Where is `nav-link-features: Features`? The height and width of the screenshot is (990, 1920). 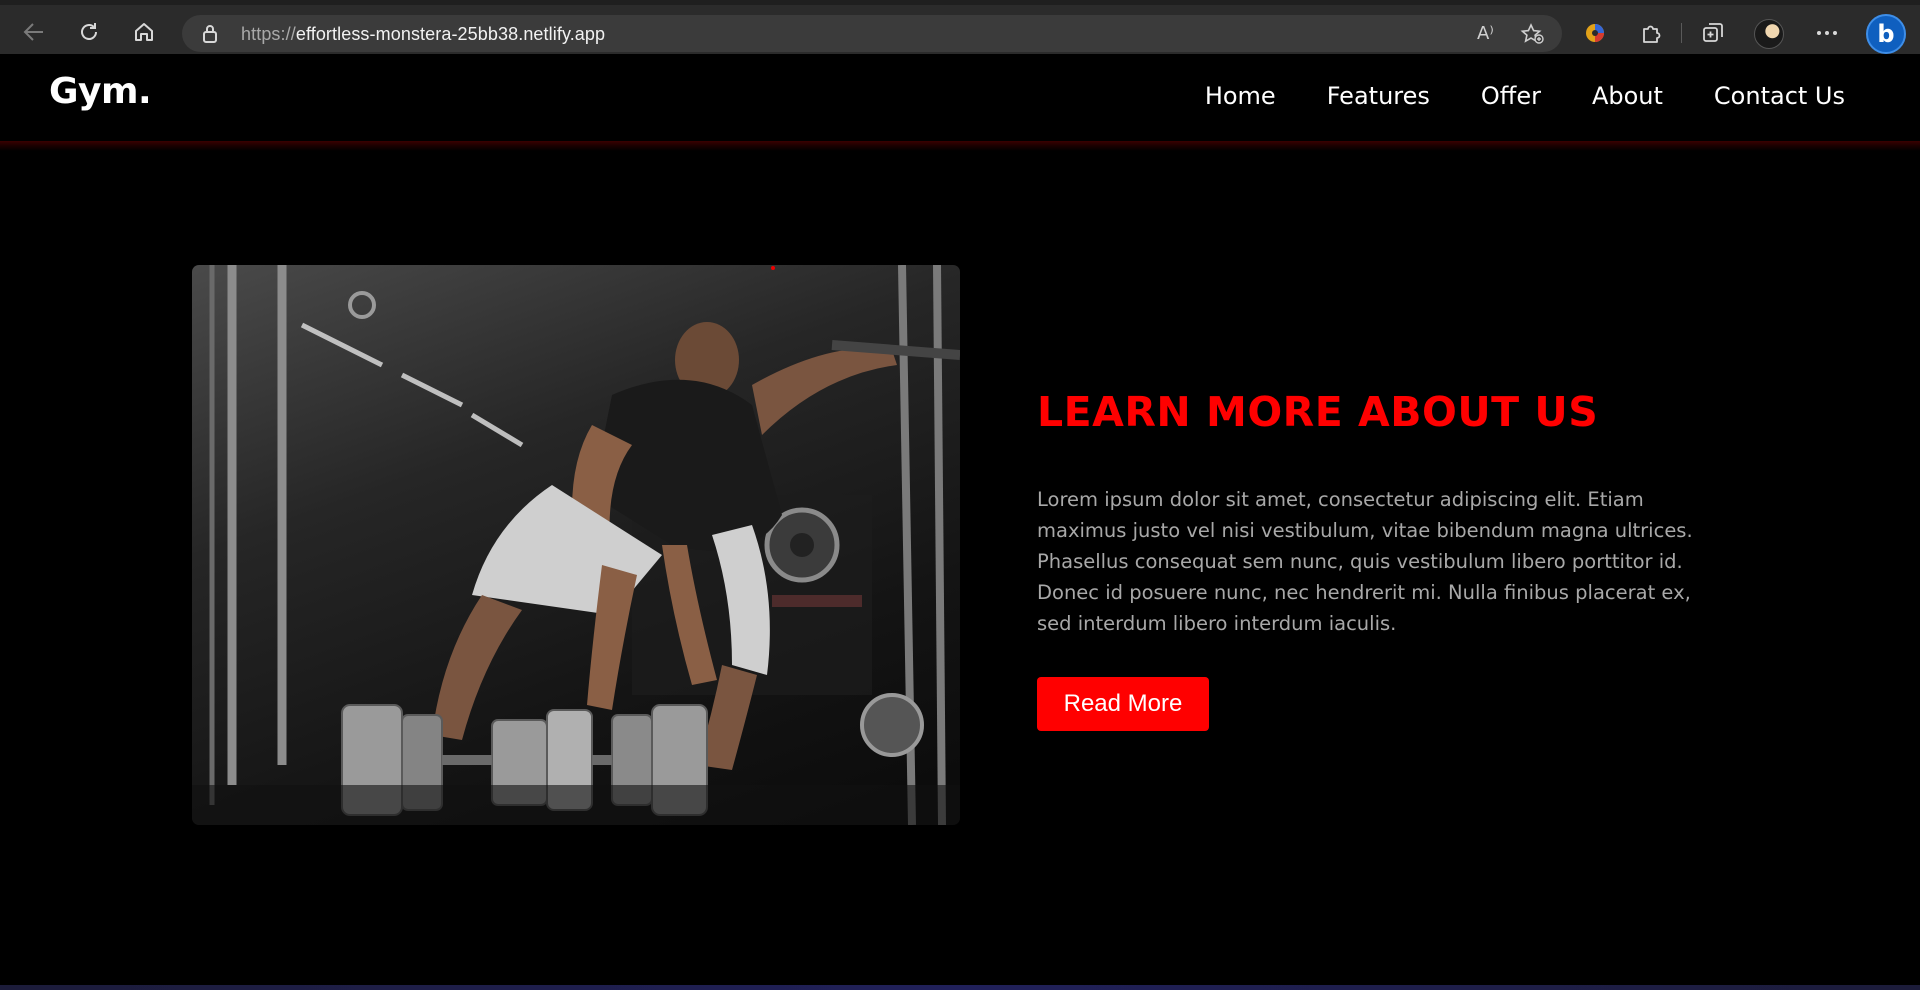 nav-link-features: Features is located at coordinates (1378, 96).